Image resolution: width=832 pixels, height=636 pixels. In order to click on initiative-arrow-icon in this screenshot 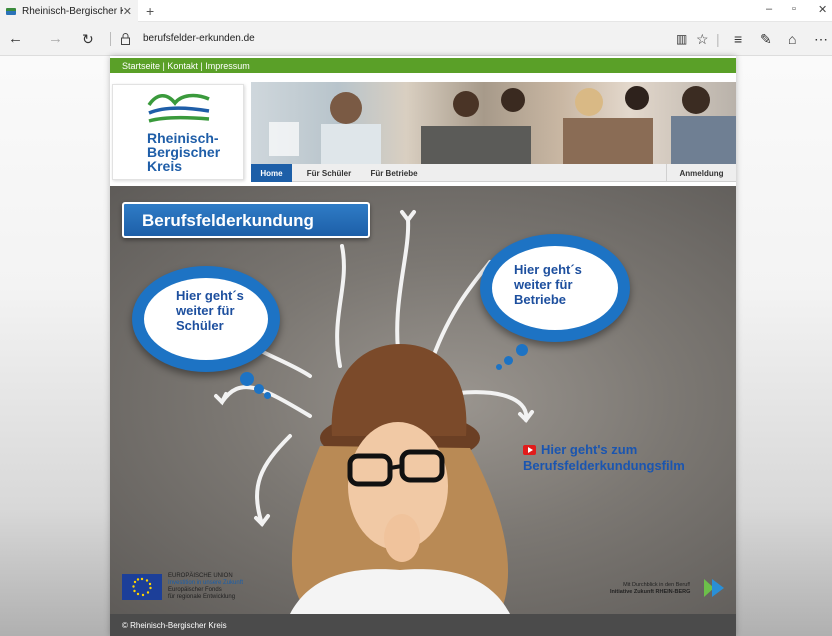, I will do `click(714, 588)`.